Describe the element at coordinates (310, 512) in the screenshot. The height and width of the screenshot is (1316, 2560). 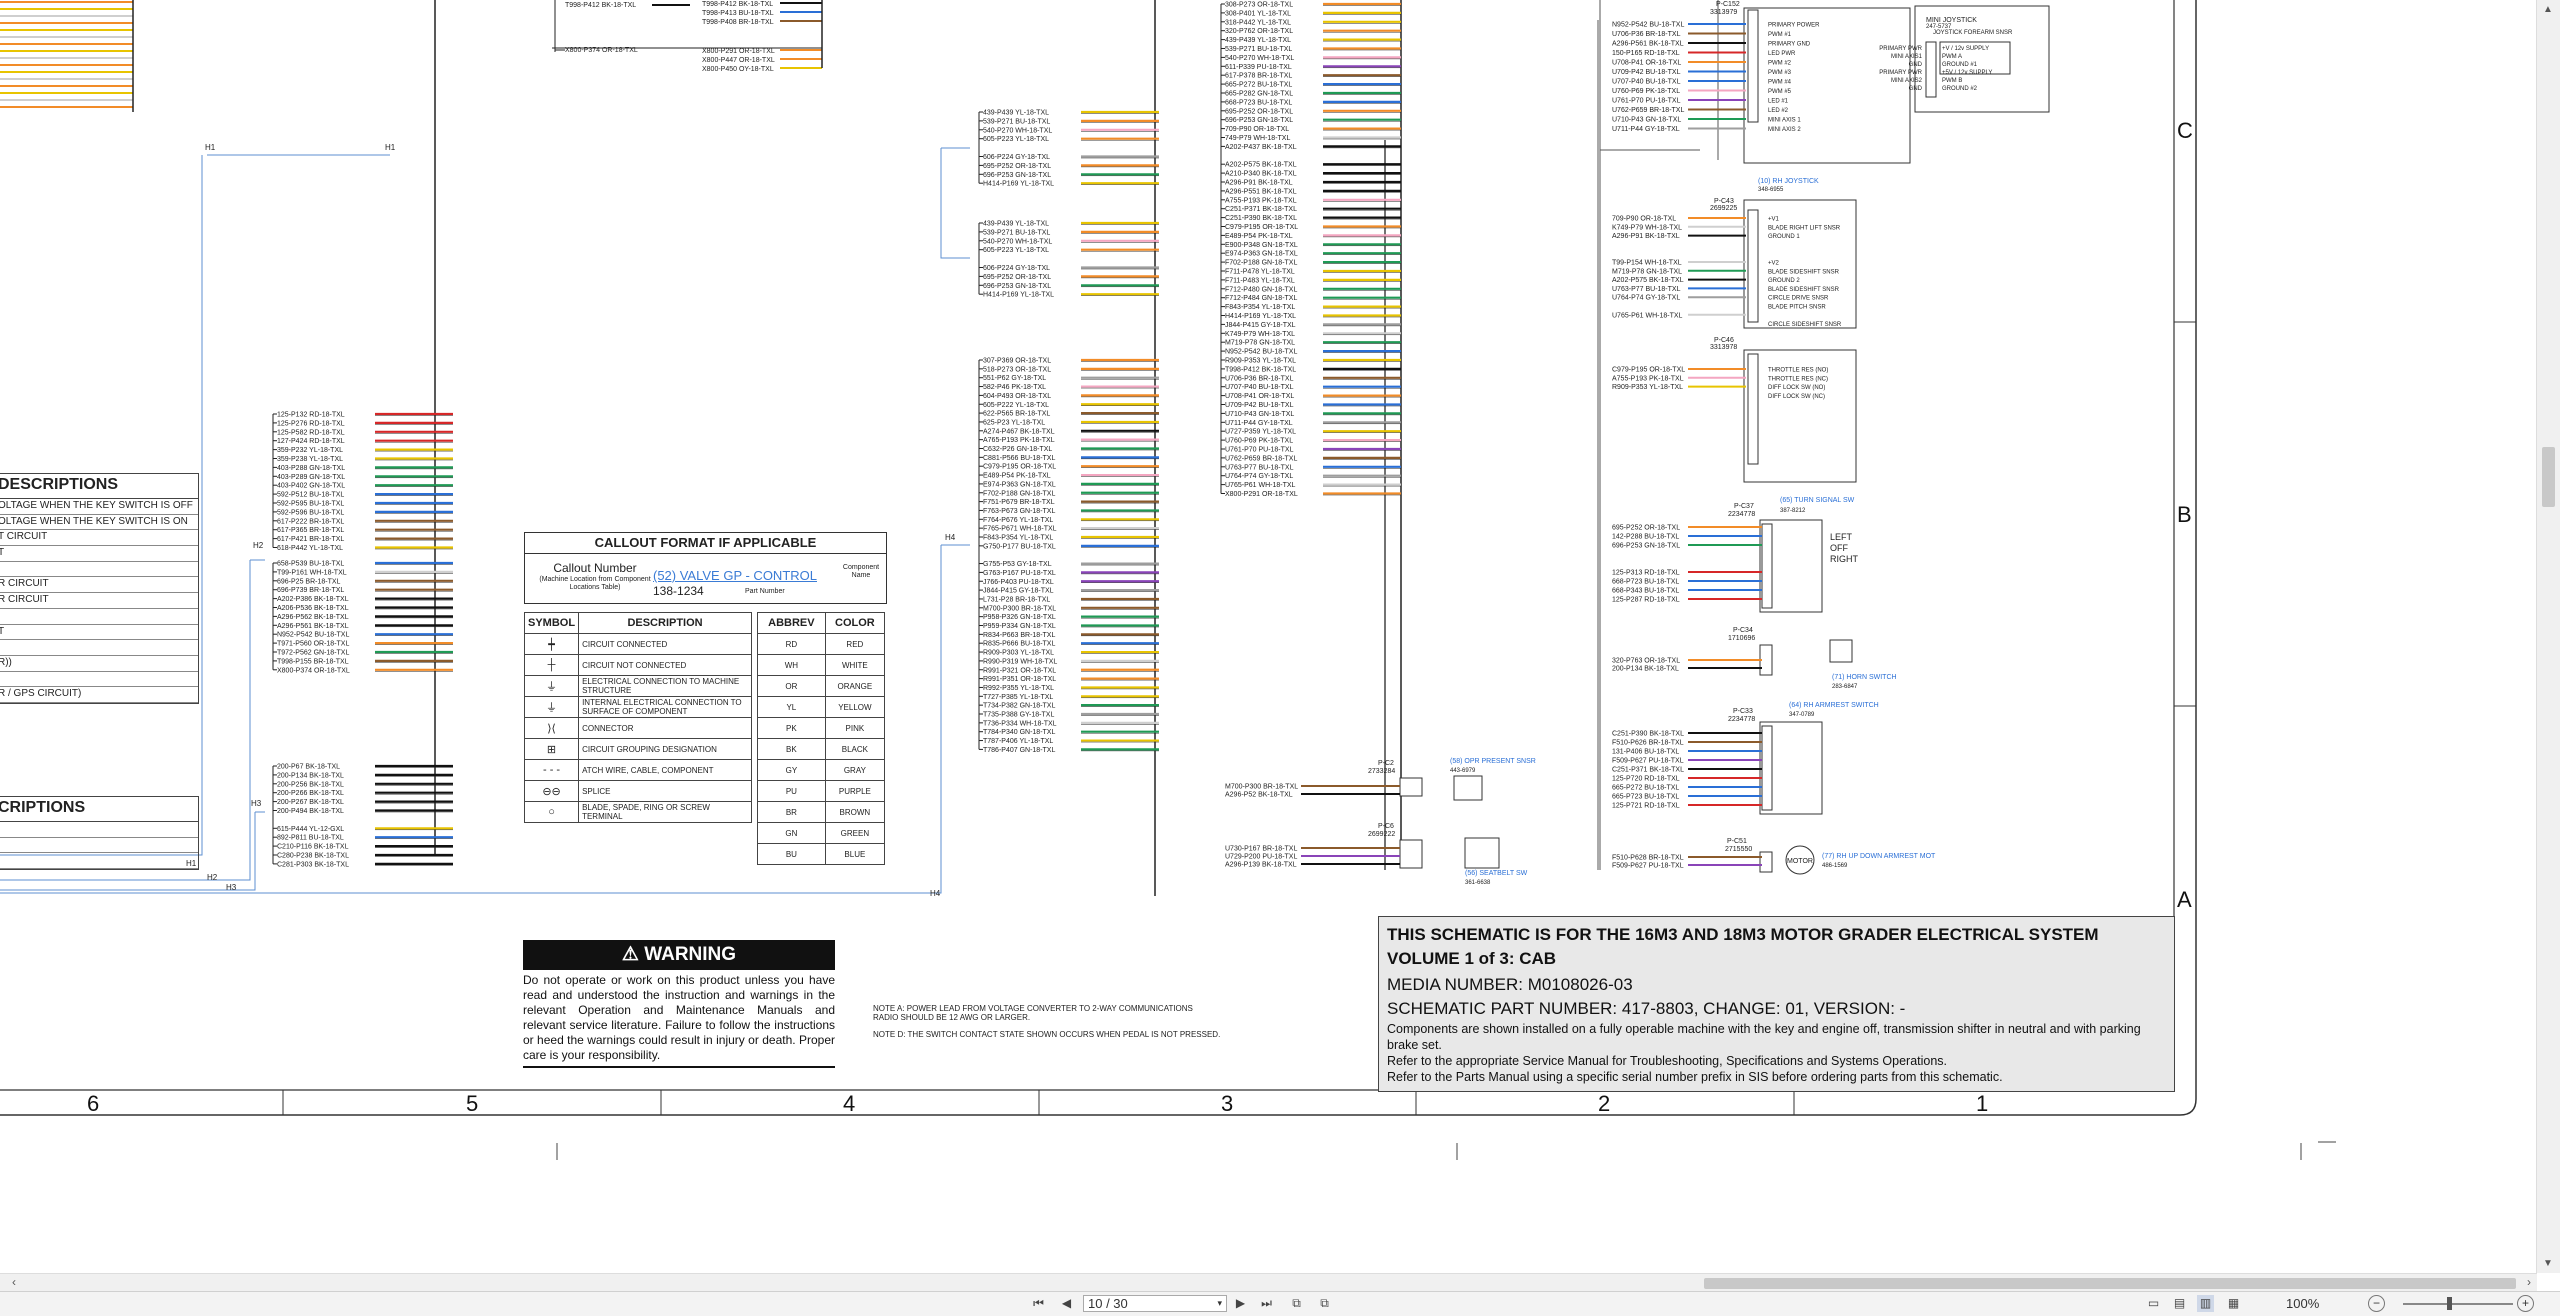
I see `wire-label: 592-P596 BU-18-TXL` at that location.